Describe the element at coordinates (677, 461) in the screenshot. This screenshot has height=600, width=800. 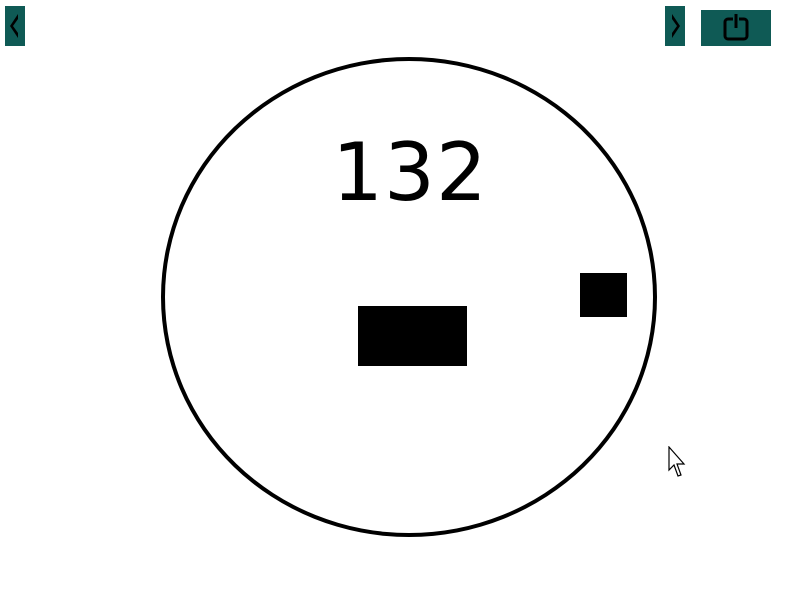
I see `mouse-cursor-icon` at that location.